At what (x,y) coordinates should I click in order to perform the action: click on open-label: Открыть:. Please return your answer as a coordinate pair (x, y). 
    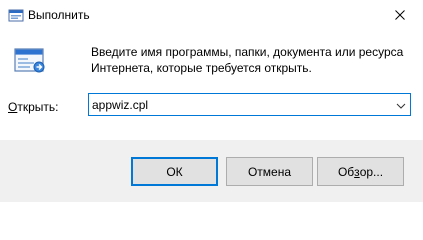
    Looking at the image, I should click on (33, 107).